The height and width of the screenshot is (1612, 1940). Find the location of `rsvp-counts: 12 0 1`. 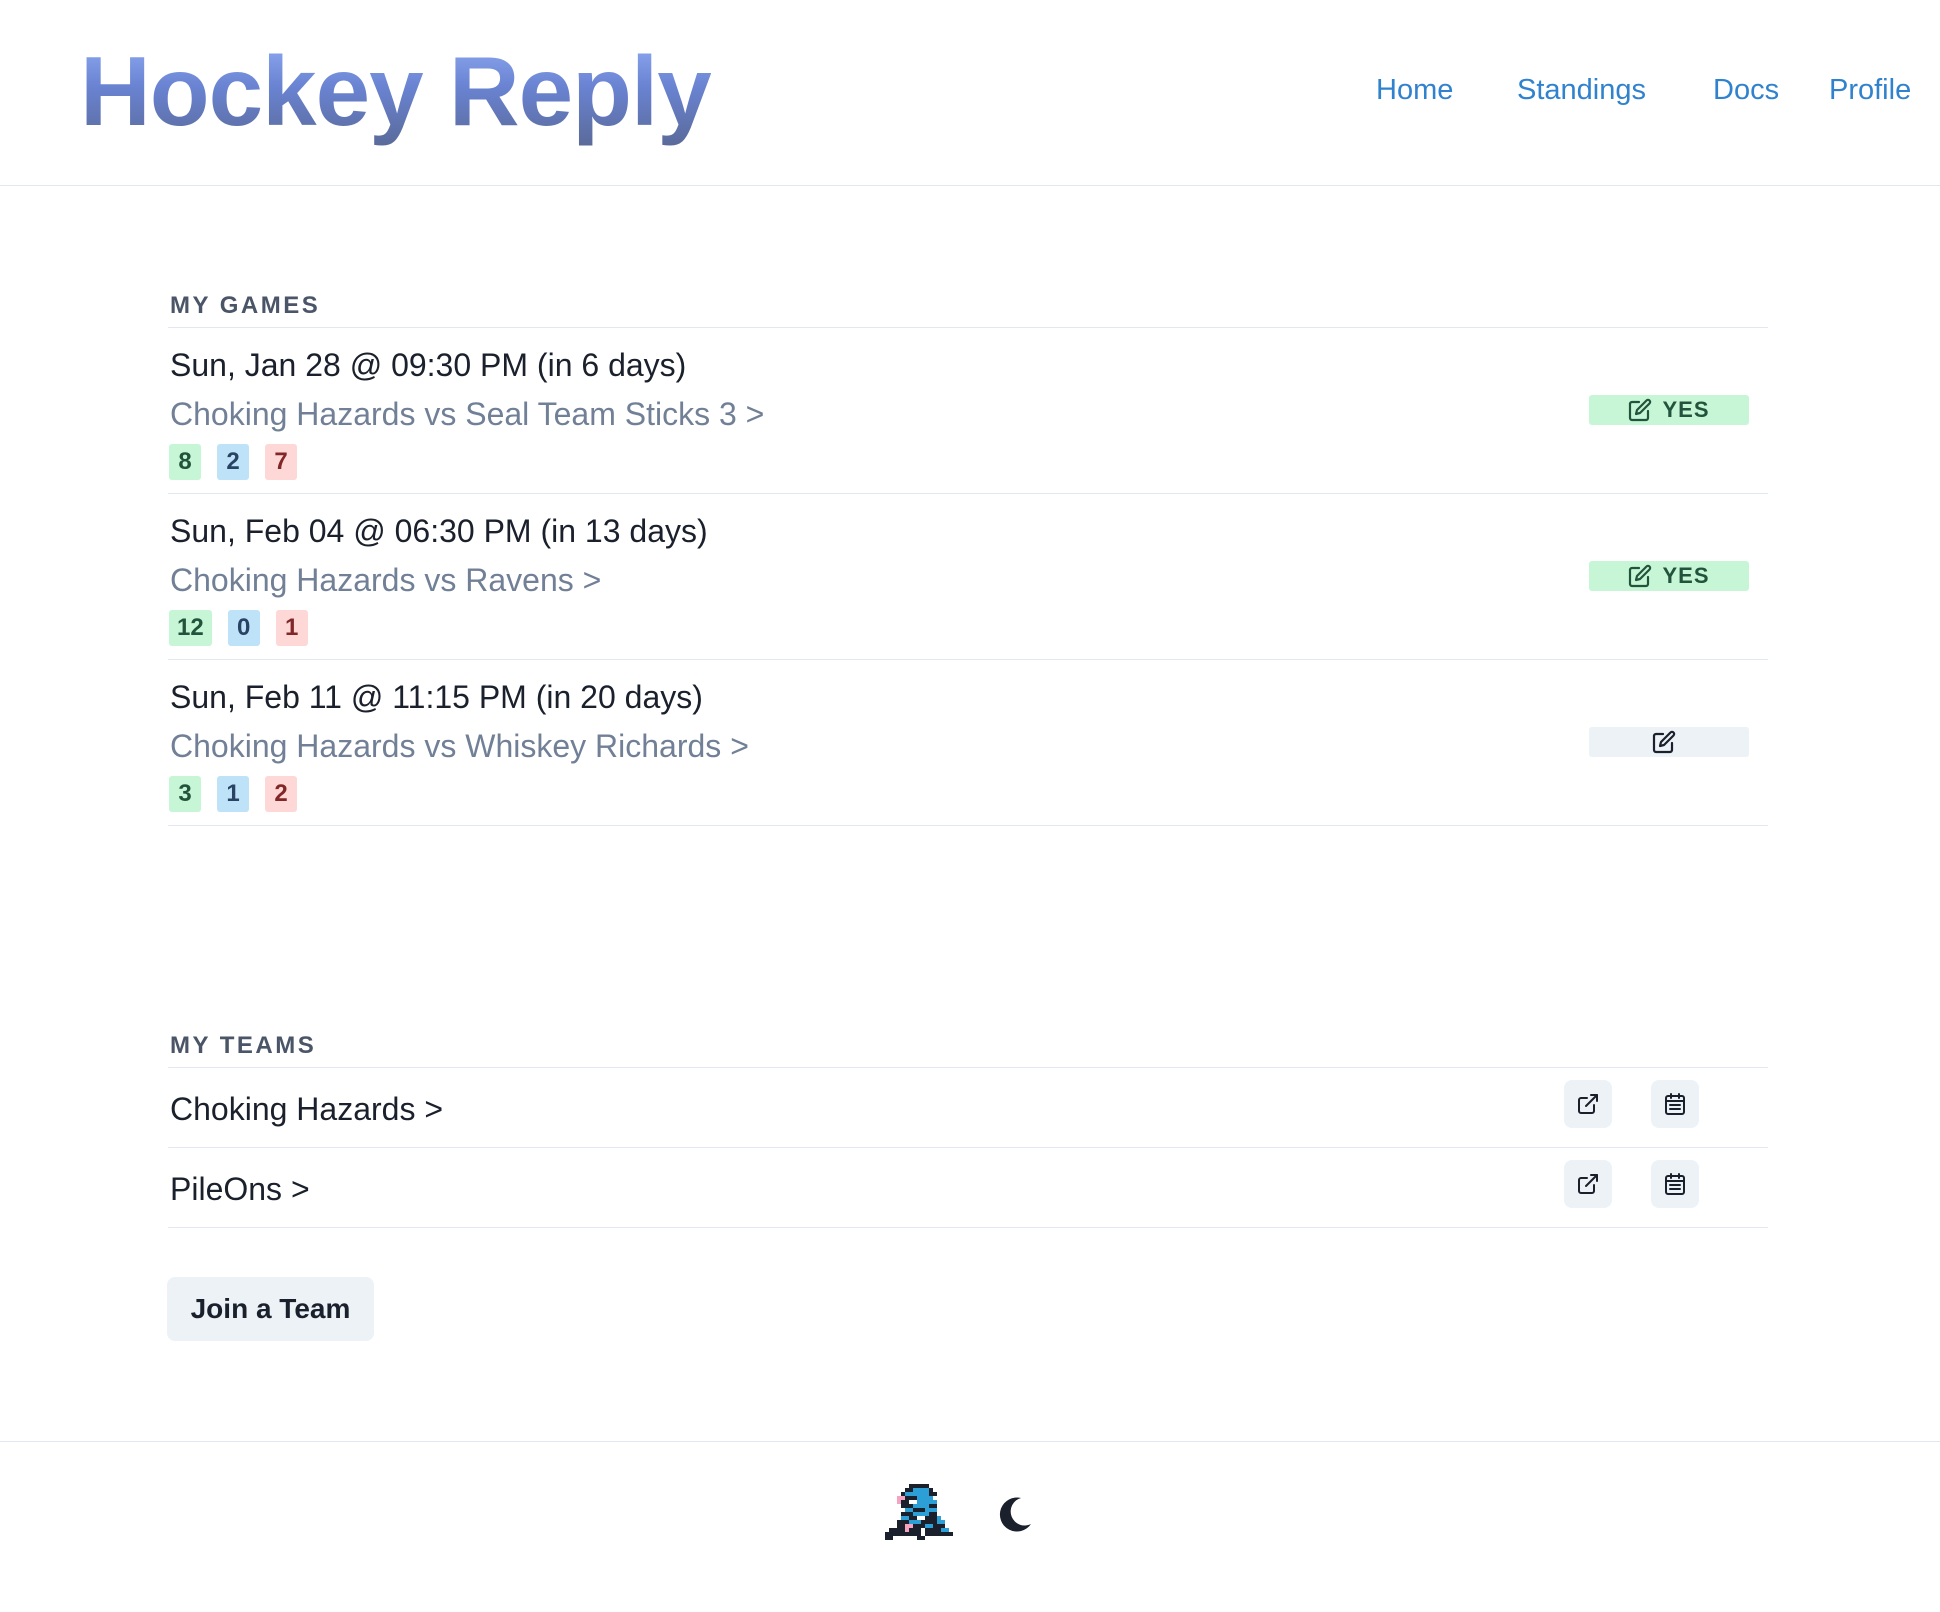

rsvp-counts: 12 0 1 is located at coordinates (238, 628).